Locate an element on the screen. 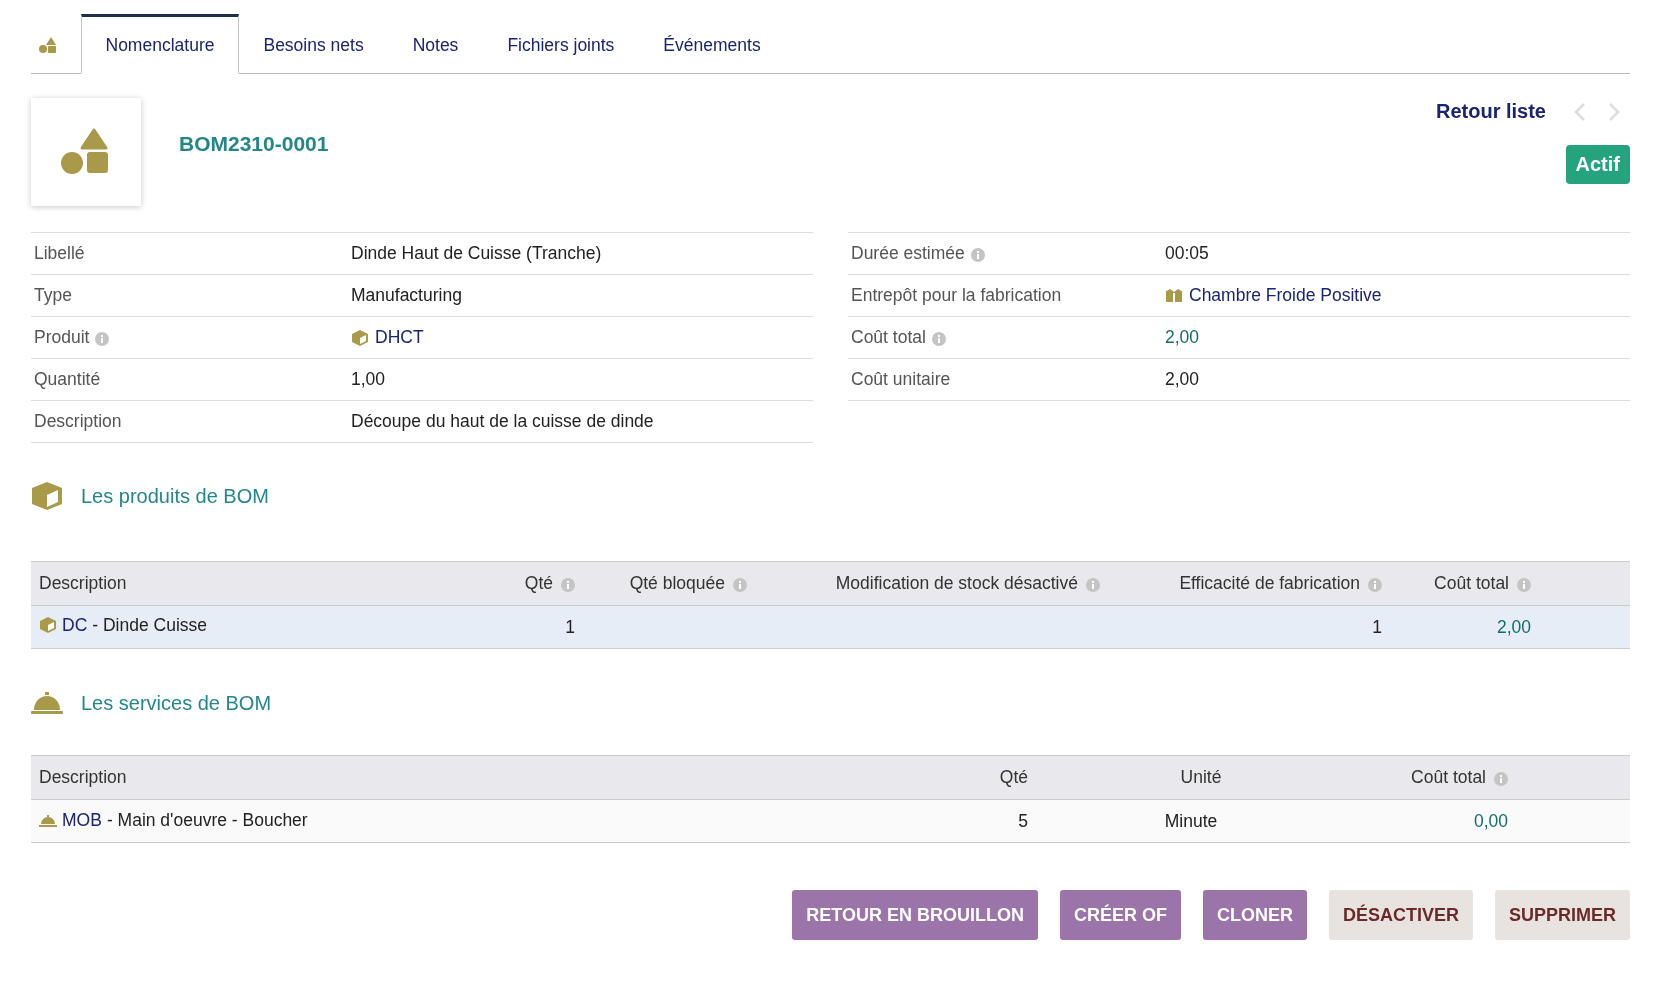  field-value: 2,00 is located at coordinates (1182, 379).